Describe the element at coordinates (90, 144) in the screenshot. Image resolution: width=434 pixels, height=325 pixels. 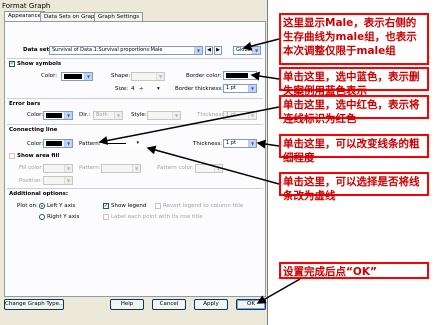
I see `line-pattern-label: Pattern:` at that location.